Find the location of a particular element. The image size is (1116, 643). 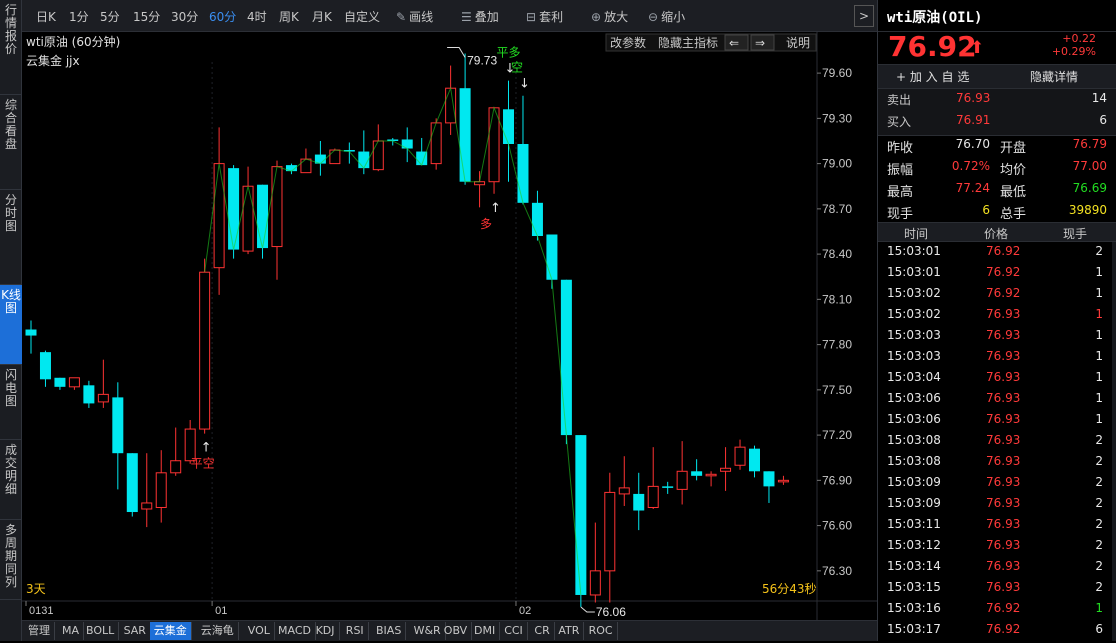

period-0: 日K is located at coordinates (46, 16).